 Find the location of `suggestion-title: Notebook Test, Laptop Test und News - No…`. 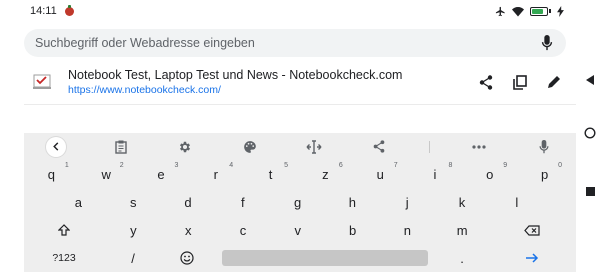

suggestion-title: Notebook Test, Laptop Test und News - No… is located at coordinates (235, 74).